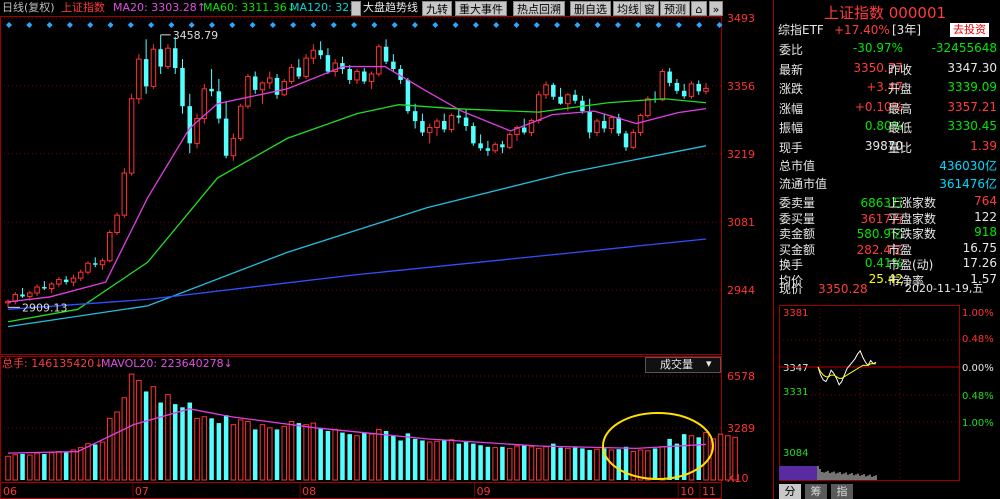 Image resolution: width=1000 pixels, height=499 pixels. I want to click on tab-minute: 分, so click(790, 491).